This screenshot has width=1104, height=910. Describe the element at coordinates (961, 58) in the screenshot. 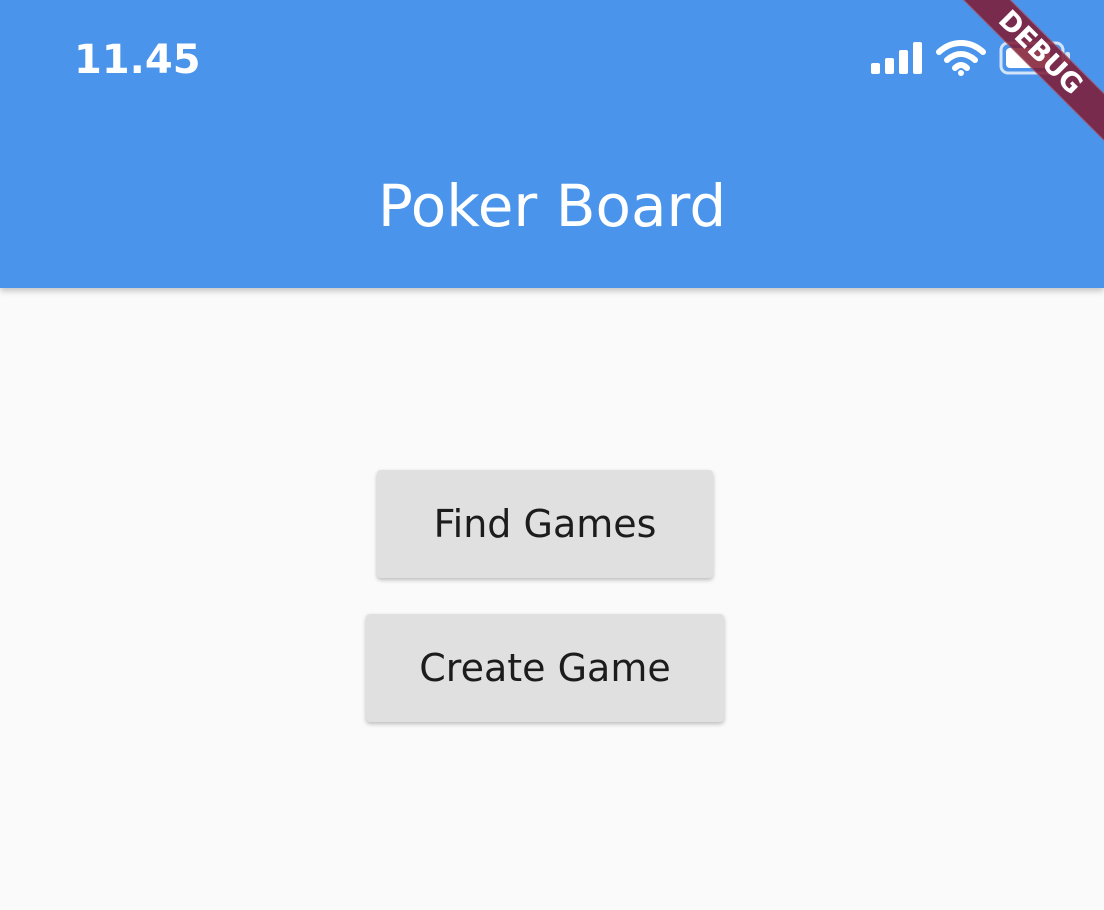

I see `wifi-icon` at that location.